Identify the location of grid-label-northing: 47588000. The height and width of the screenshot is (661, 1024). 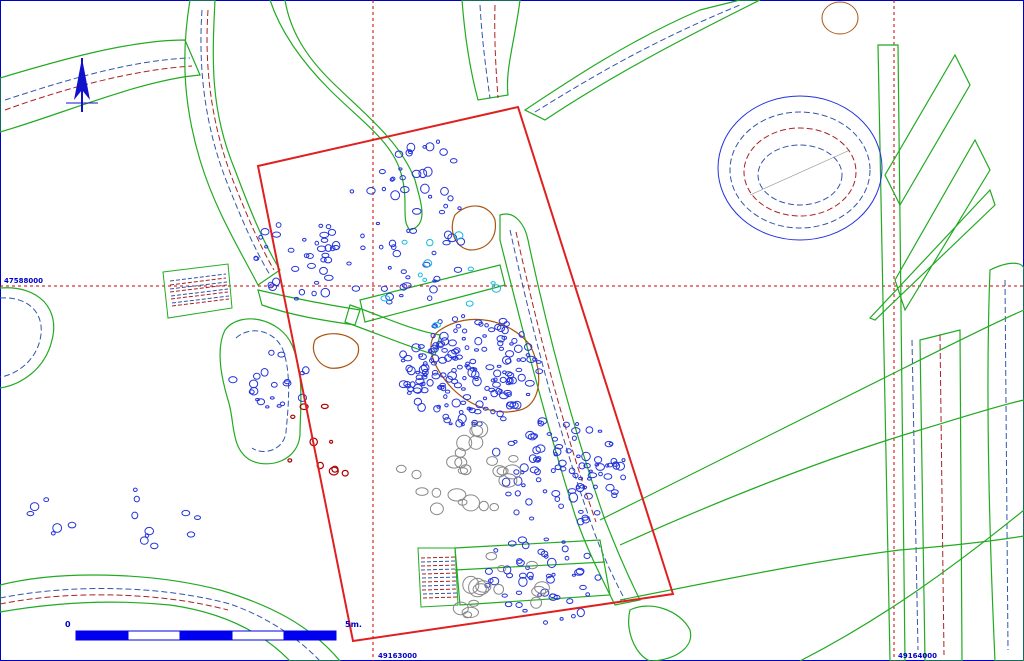
(23, 281).